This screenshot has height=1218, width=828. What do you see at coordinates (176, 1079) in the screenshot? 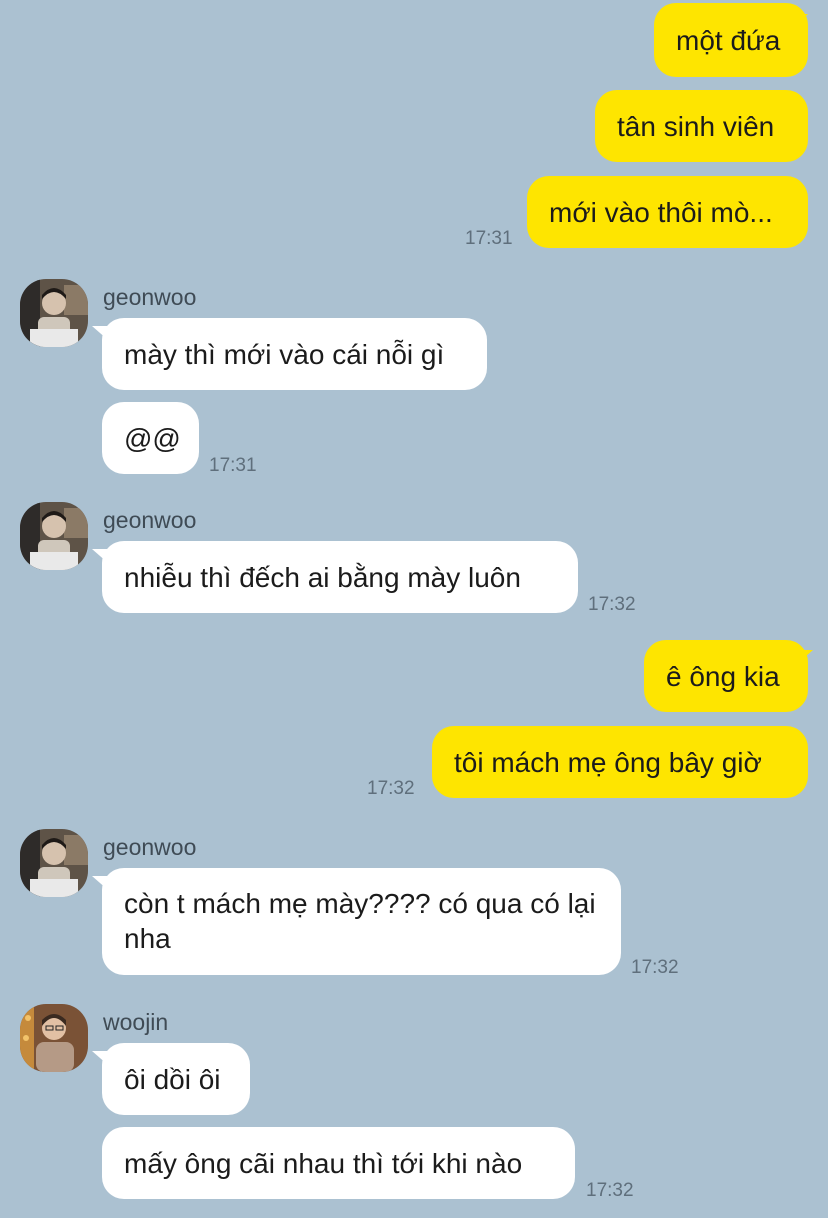
I see `received-message-bubble: ôi dồi ôi` at bounding box center [176, 1079].